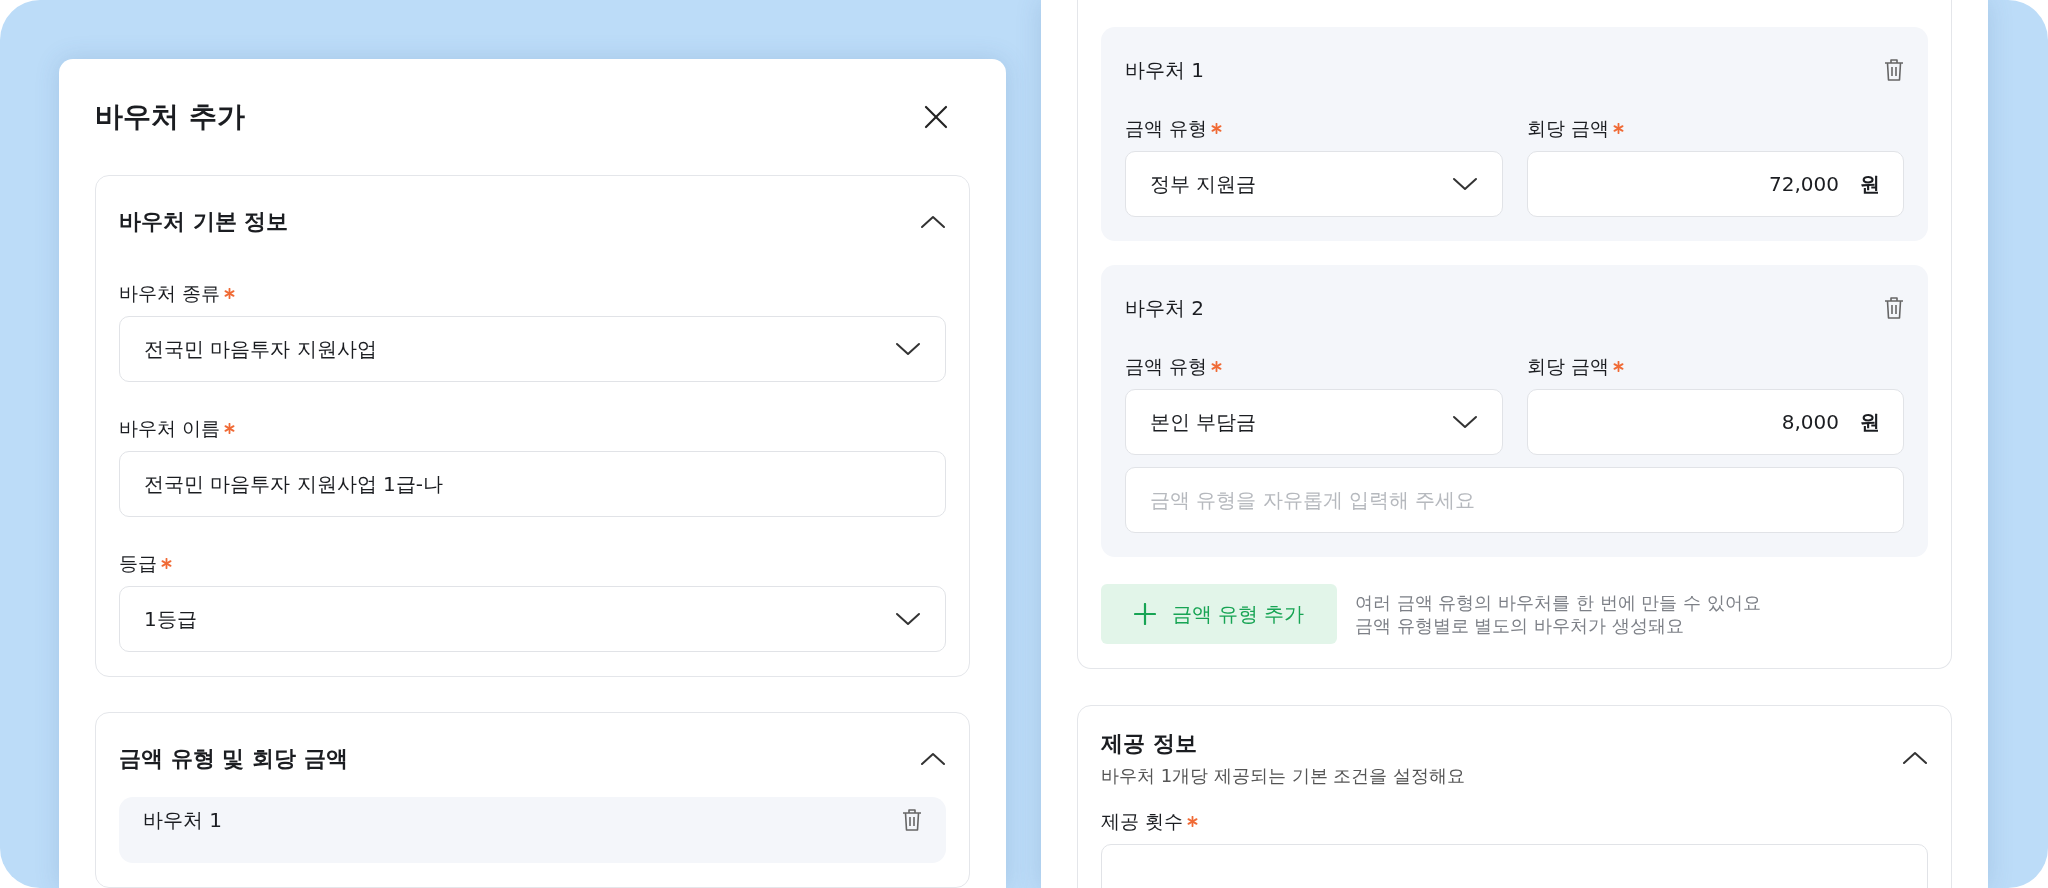 The height and width of the screenshot is (888, 2048). I want to click on text-field: 금액 유형을 자유롭게 입력해 주세요, so click(1514, 500).